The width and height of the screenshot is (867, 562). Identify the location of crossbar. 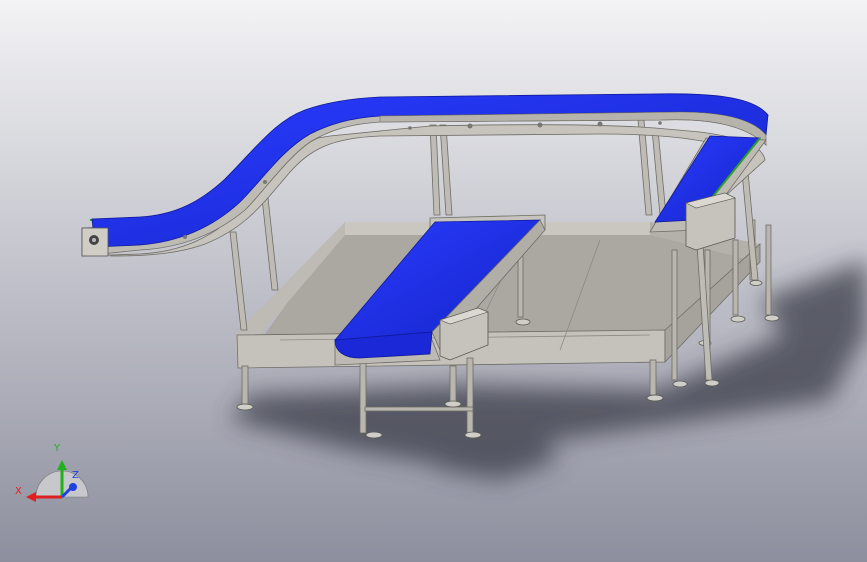
(419, 409).